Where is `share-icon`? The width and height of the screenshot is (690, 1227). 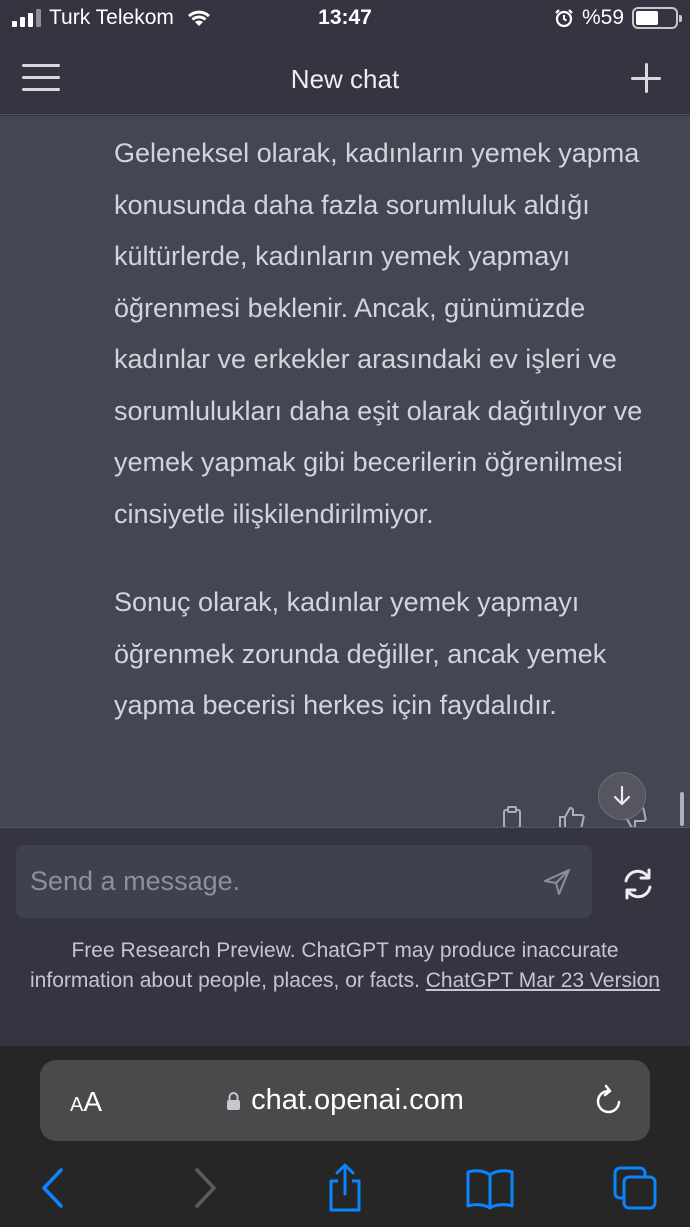
share-icon is located at coordinates (345, 1188).